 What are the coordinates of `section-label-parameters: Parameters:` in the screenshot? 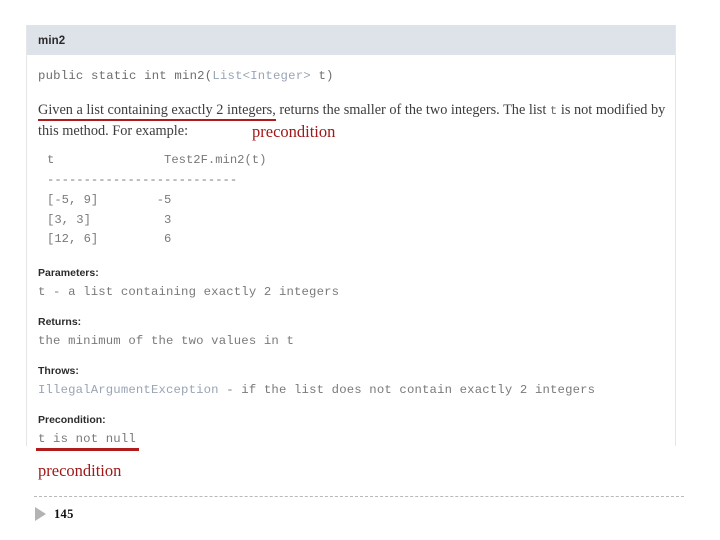 It's located at (68, 273).